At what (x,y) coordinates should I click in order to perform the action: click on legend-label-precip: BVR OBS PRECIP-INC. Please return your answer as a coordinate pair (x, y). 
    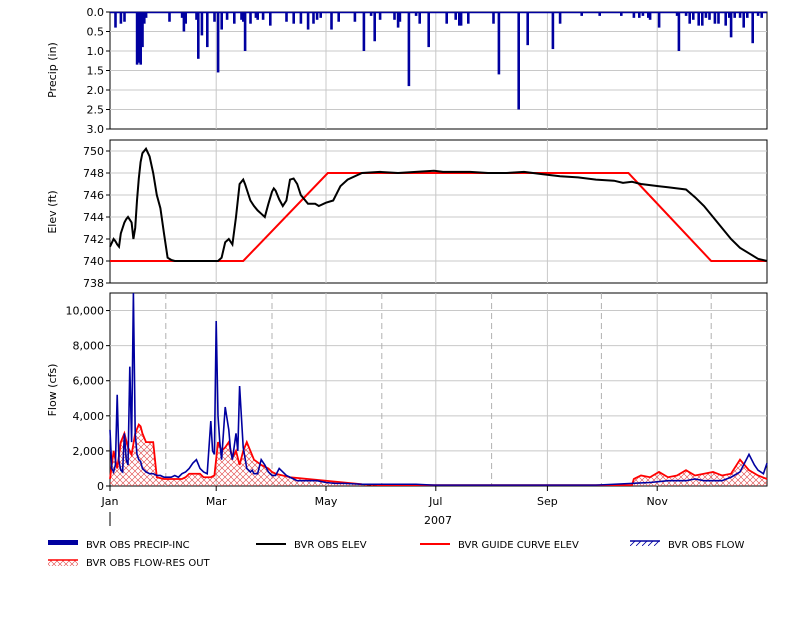
    Looking at the image, I should click on (138, 545).